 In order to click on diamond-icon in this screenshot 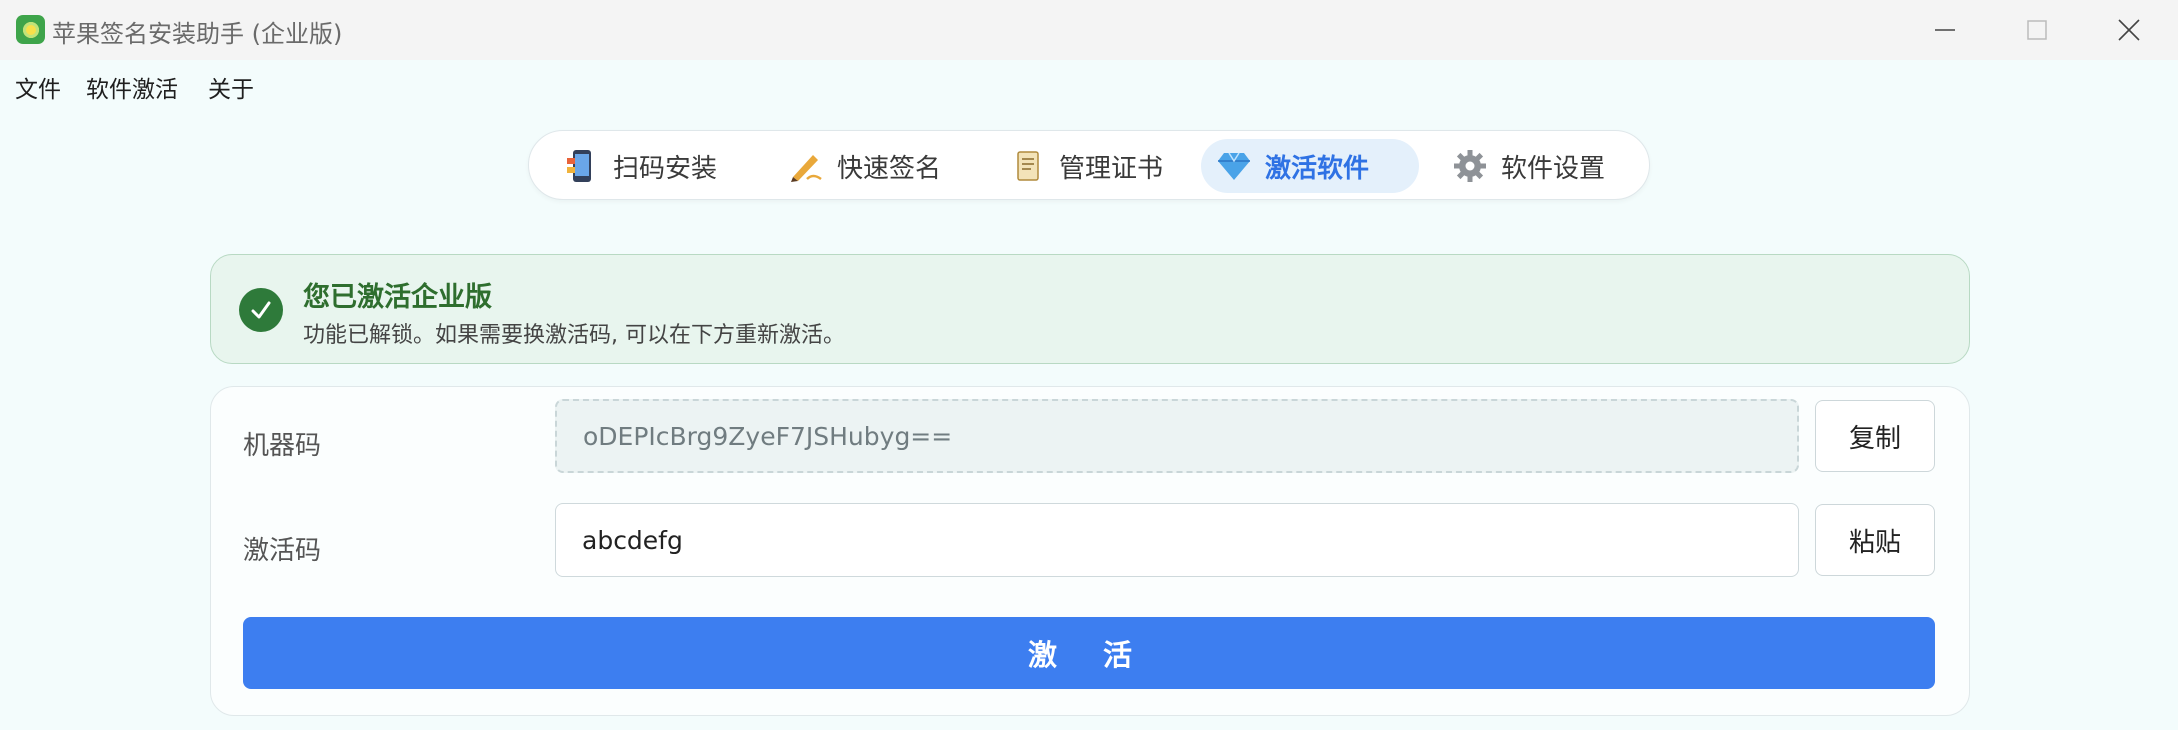, I will do `click(1234, 166)`.